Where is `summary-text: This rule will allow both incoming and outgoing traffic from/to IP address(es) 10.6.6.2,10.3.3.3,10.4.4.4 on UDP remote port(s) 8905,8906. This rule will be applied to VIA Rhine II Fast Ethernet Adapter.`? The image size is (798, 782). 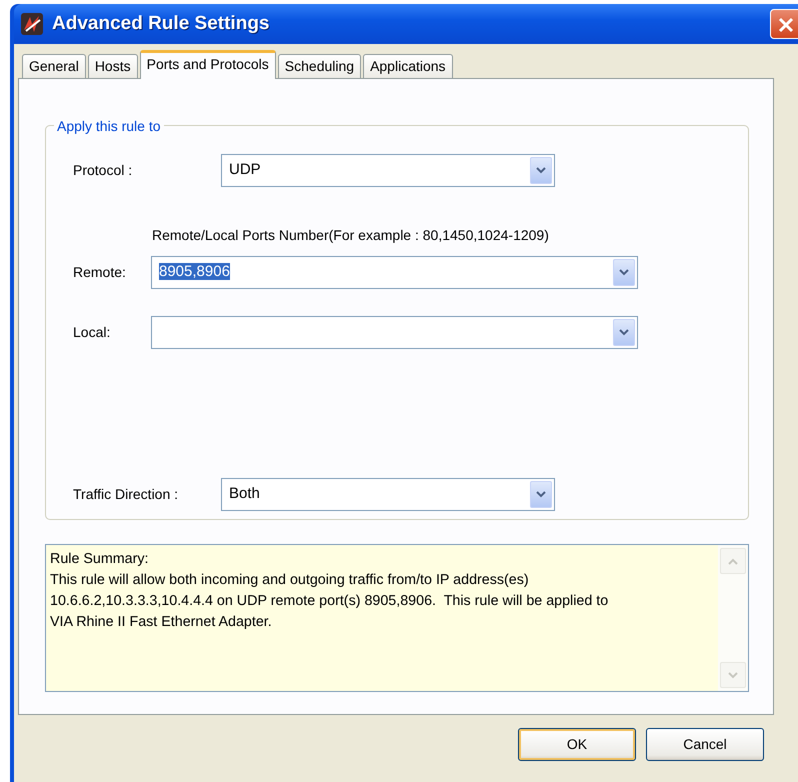 summary-text: This rule will allow both incoming and outgoing traffic from/to IP address(es) 10.6.6.2,10.3.3.3,10.4.4.4 on UDP remote port(s) 8905,8906. This rule will be applied to VIA Rhine II Fast Ethernet Adapter. is located at coordinates (330, 601).